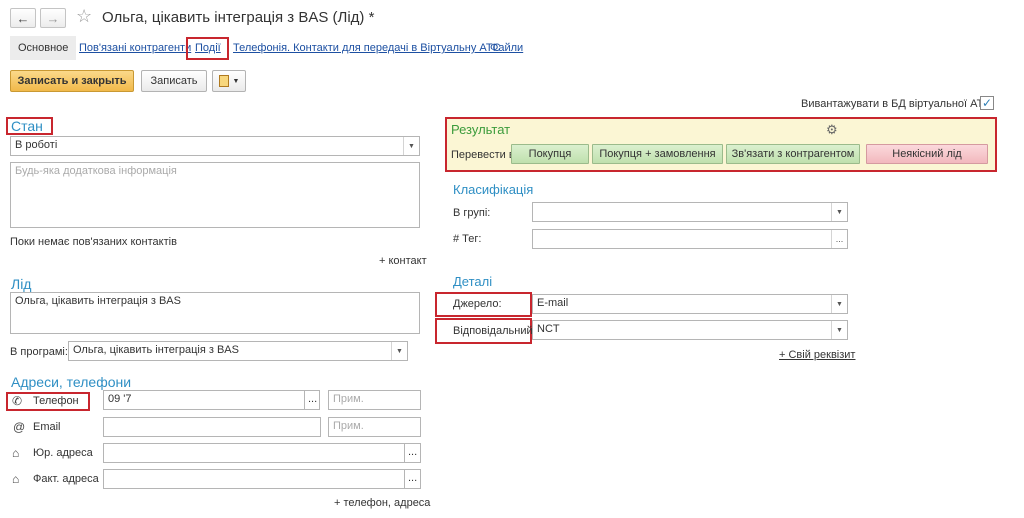 This screenshot has height=518, width=1024. I want to click on tag-label: # Тег:, so click(467, 239).